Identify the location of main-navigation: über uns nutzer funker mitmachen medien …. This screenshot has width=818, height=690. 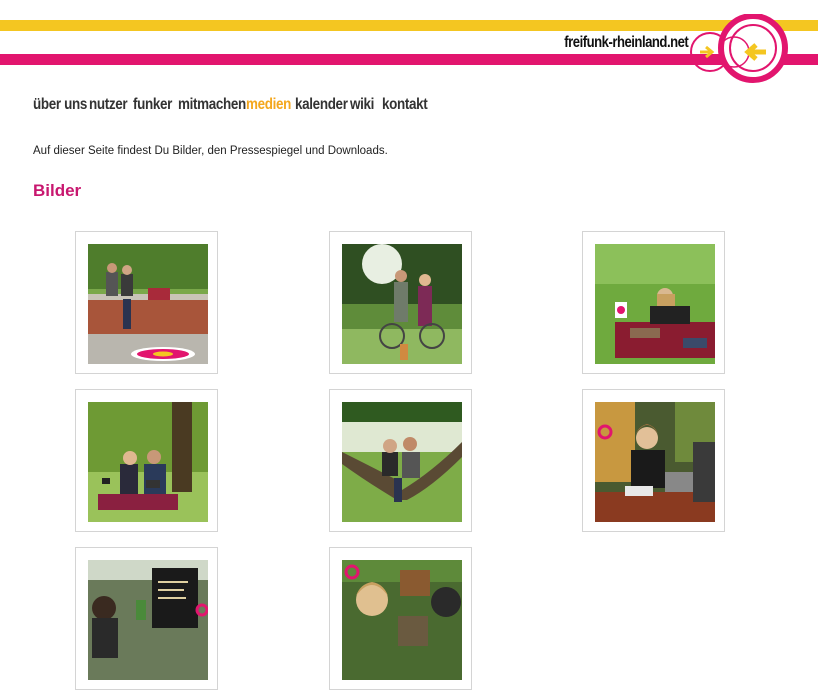
(232, 105).